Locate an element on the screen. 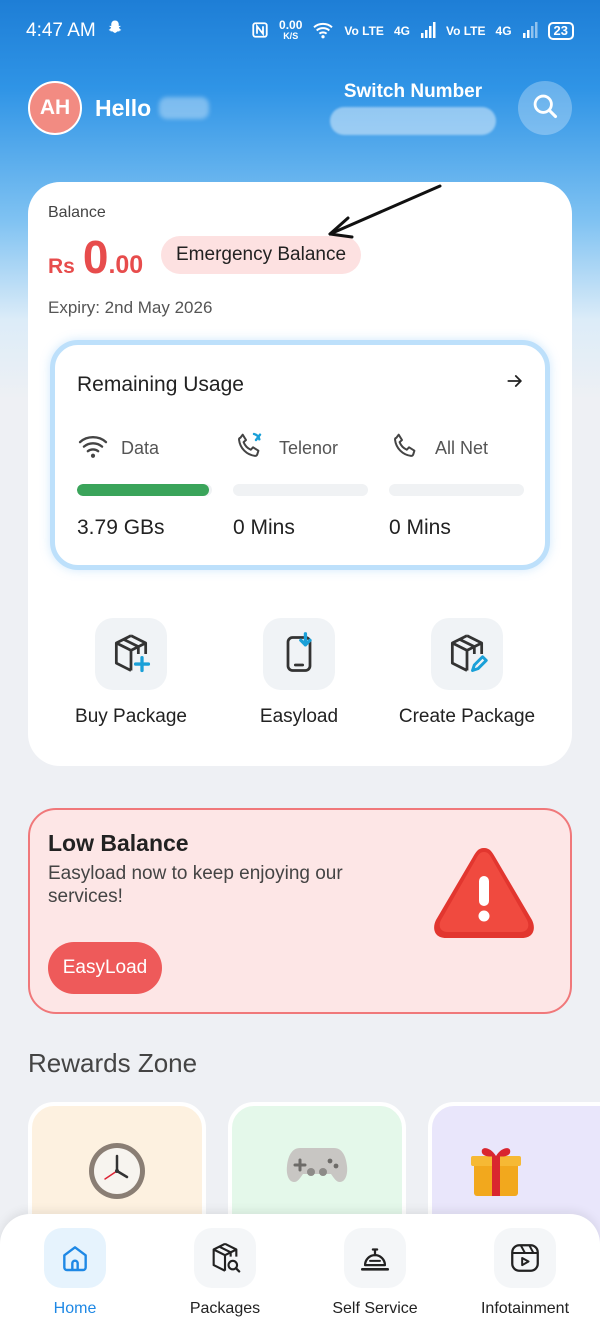  signal-1: 4G is located at coordinates (401, 30).